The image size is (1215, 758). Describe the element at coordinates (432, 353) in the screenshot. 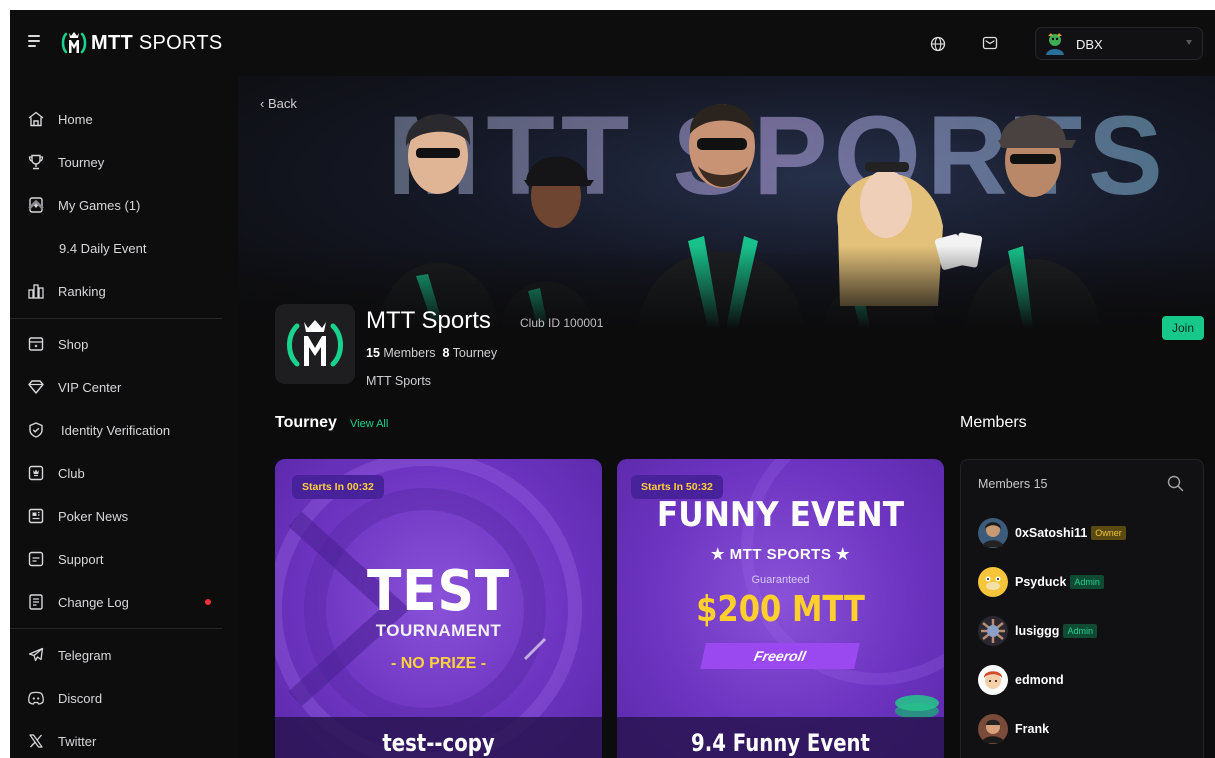

I see `club-stats: 15 Members 8 Tourney` at that location.